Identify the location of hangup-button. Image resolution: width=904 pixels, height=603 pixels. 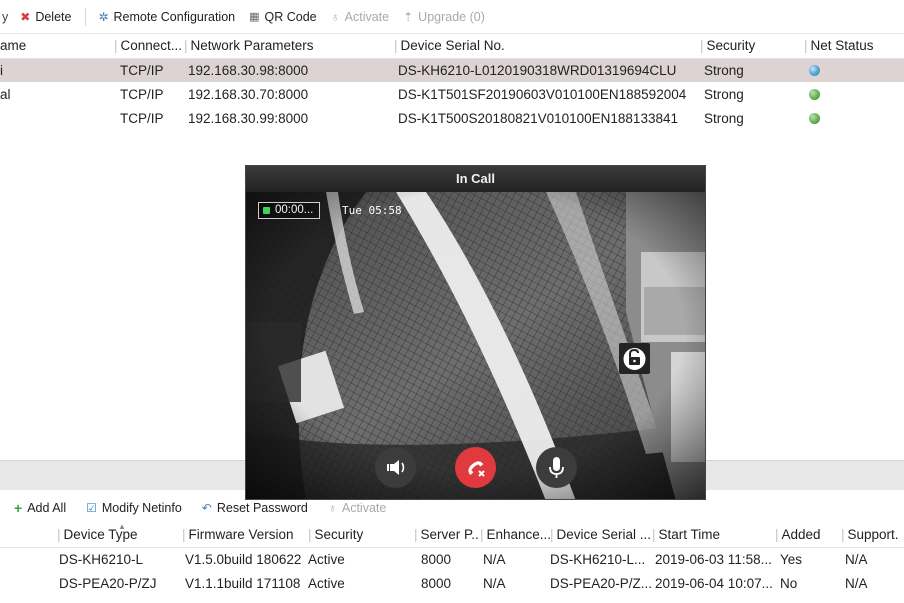
(475, 467).